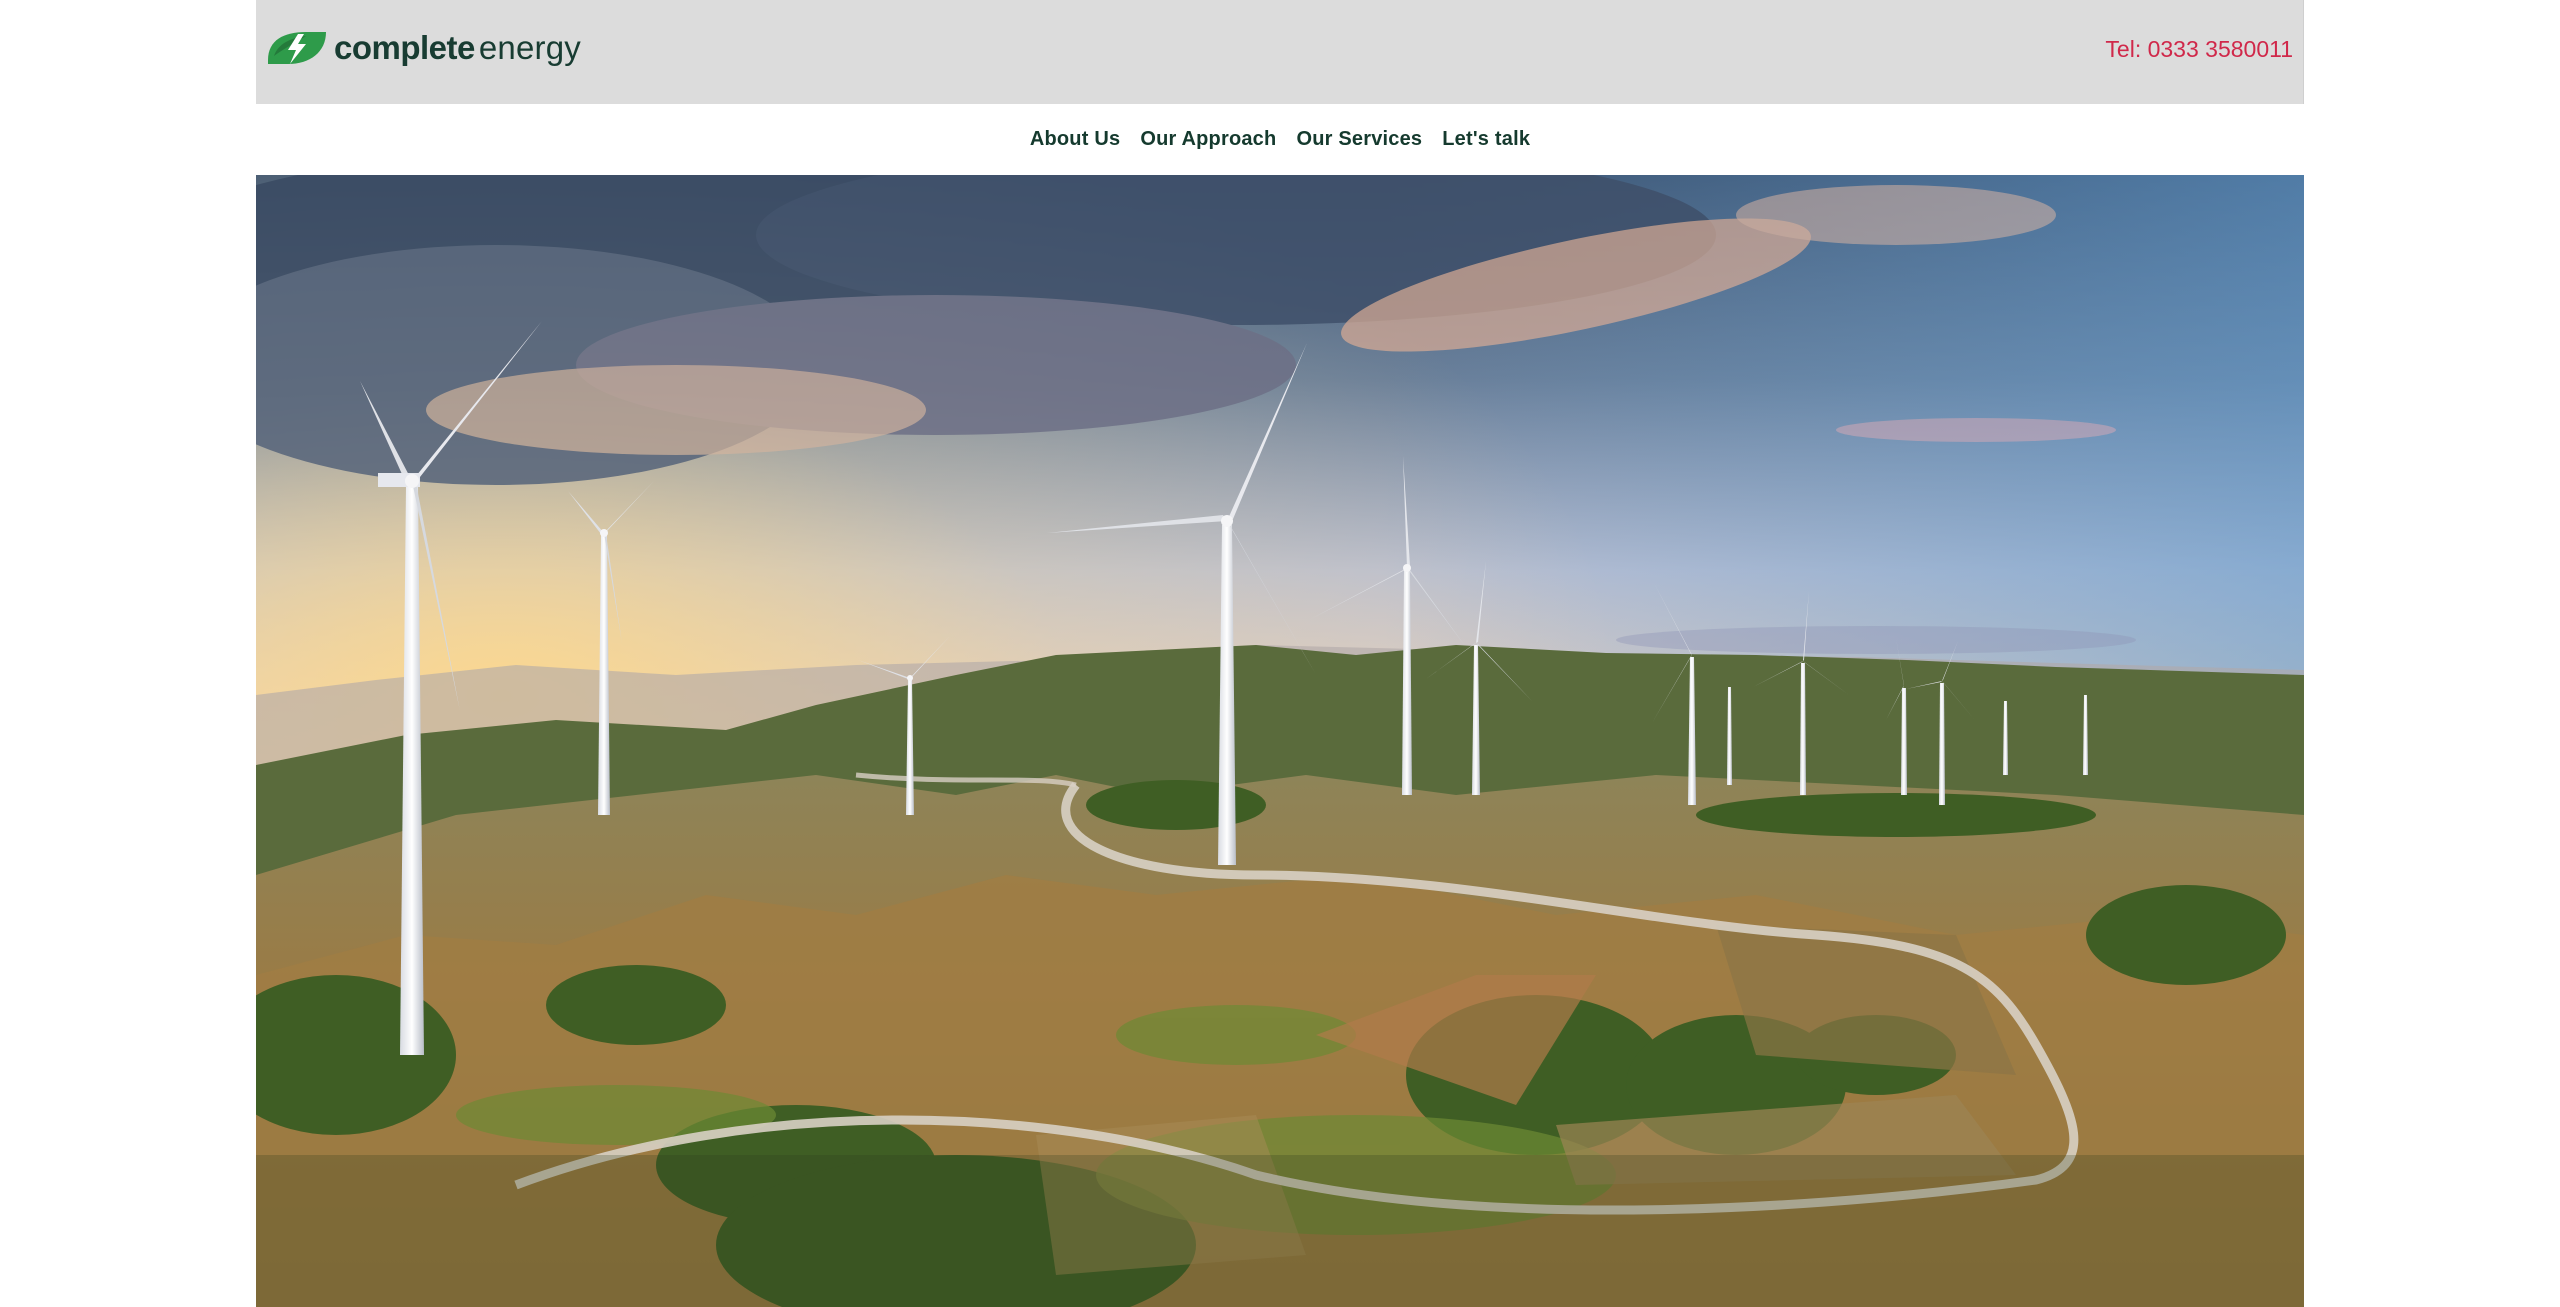  Describe the element at coordinates (2199, 49) in the screenshot. I see `phone-link: Tel: 0333 3580011` at that location.